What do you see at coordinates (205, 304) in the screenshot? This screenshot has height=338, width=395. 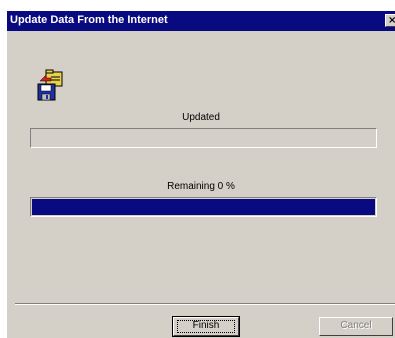 I see `footer-separator` at bounding box center [205, 304].